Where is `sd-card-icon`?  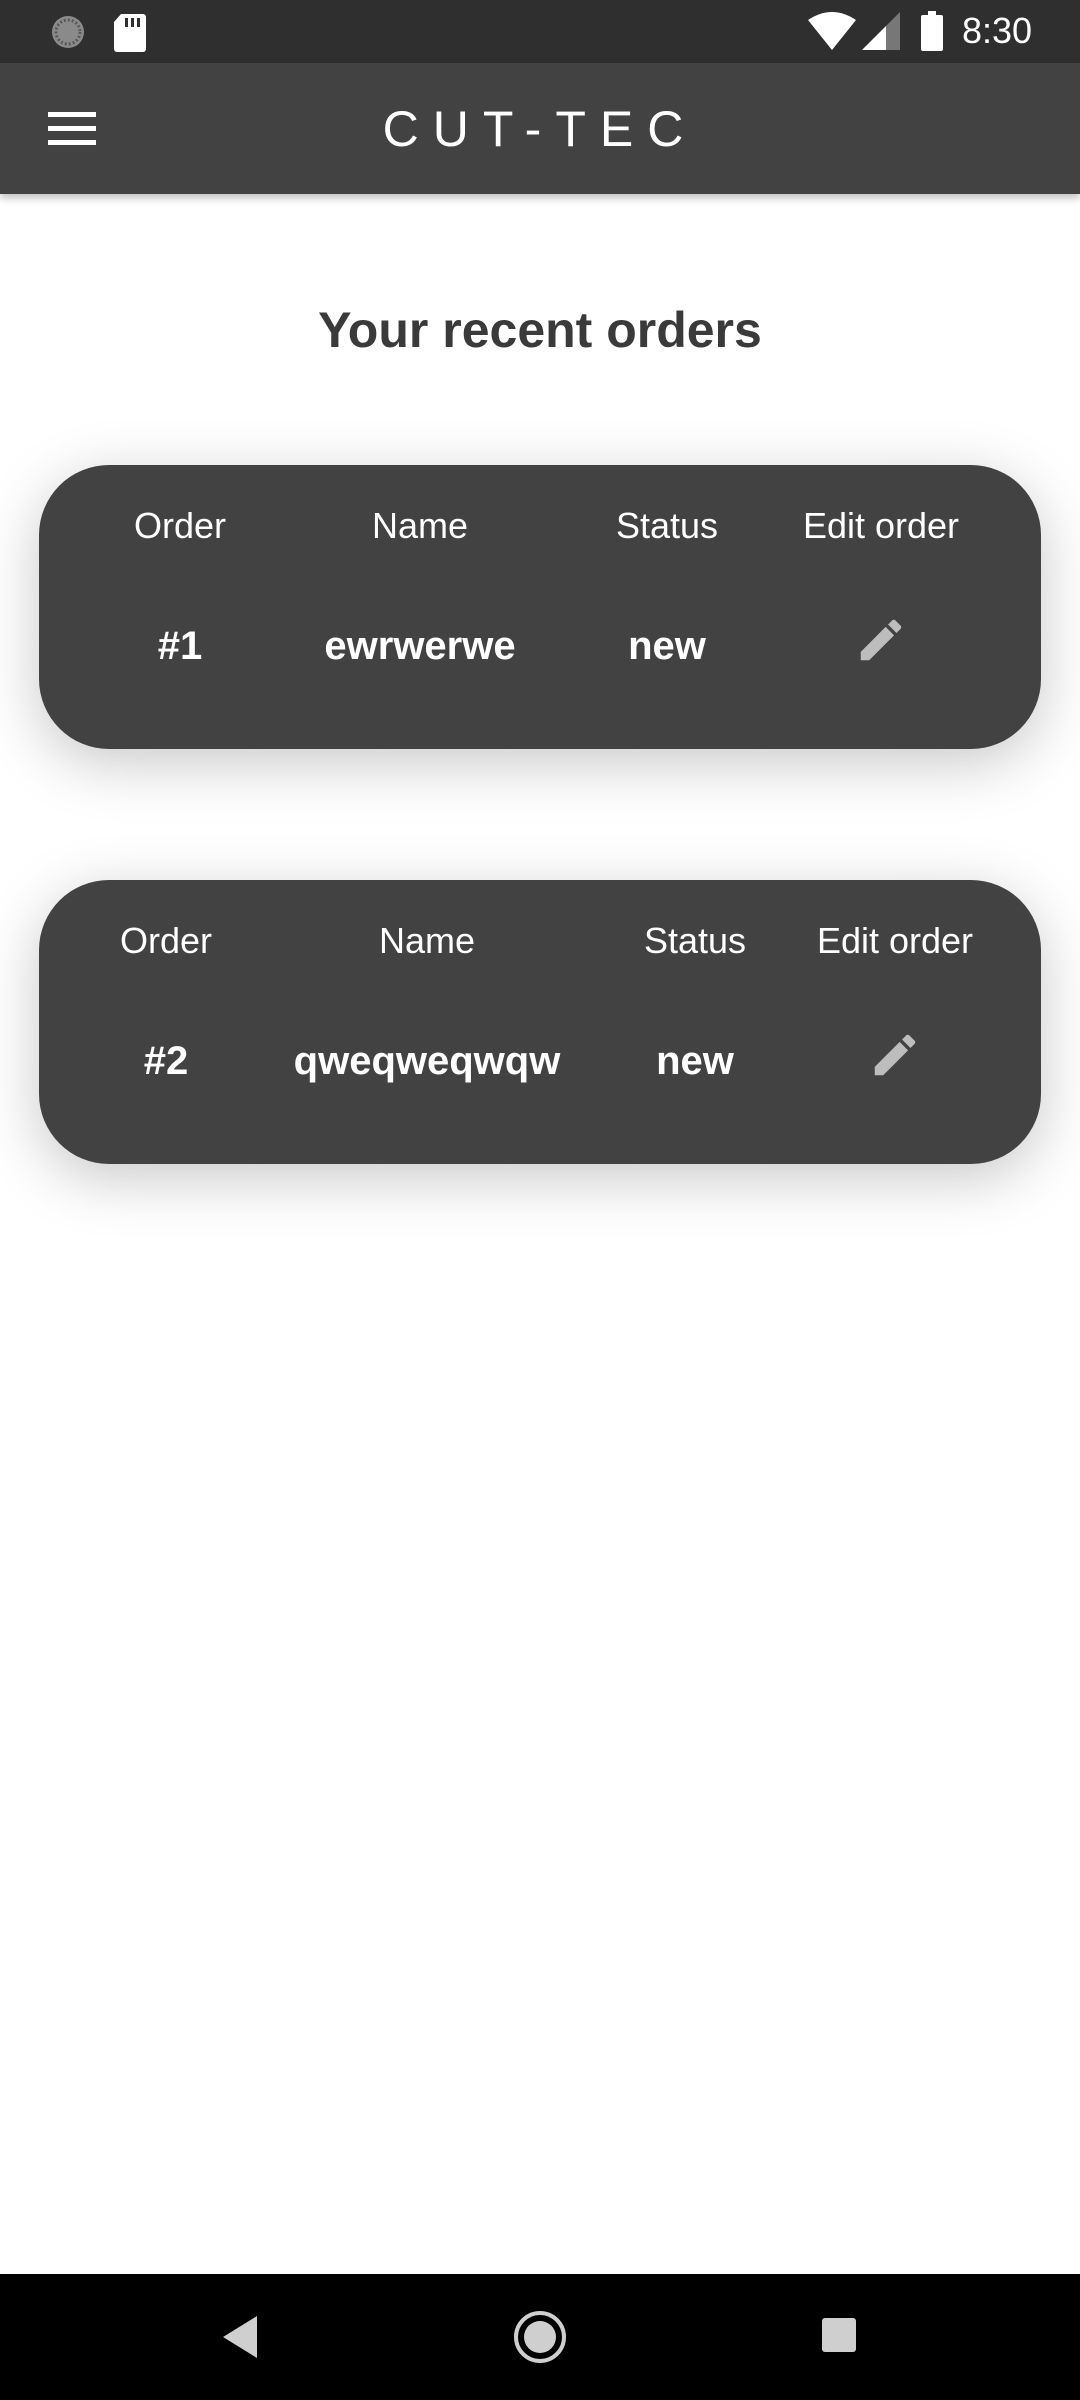
sd-card-icon is located at coordinates (130, 33).